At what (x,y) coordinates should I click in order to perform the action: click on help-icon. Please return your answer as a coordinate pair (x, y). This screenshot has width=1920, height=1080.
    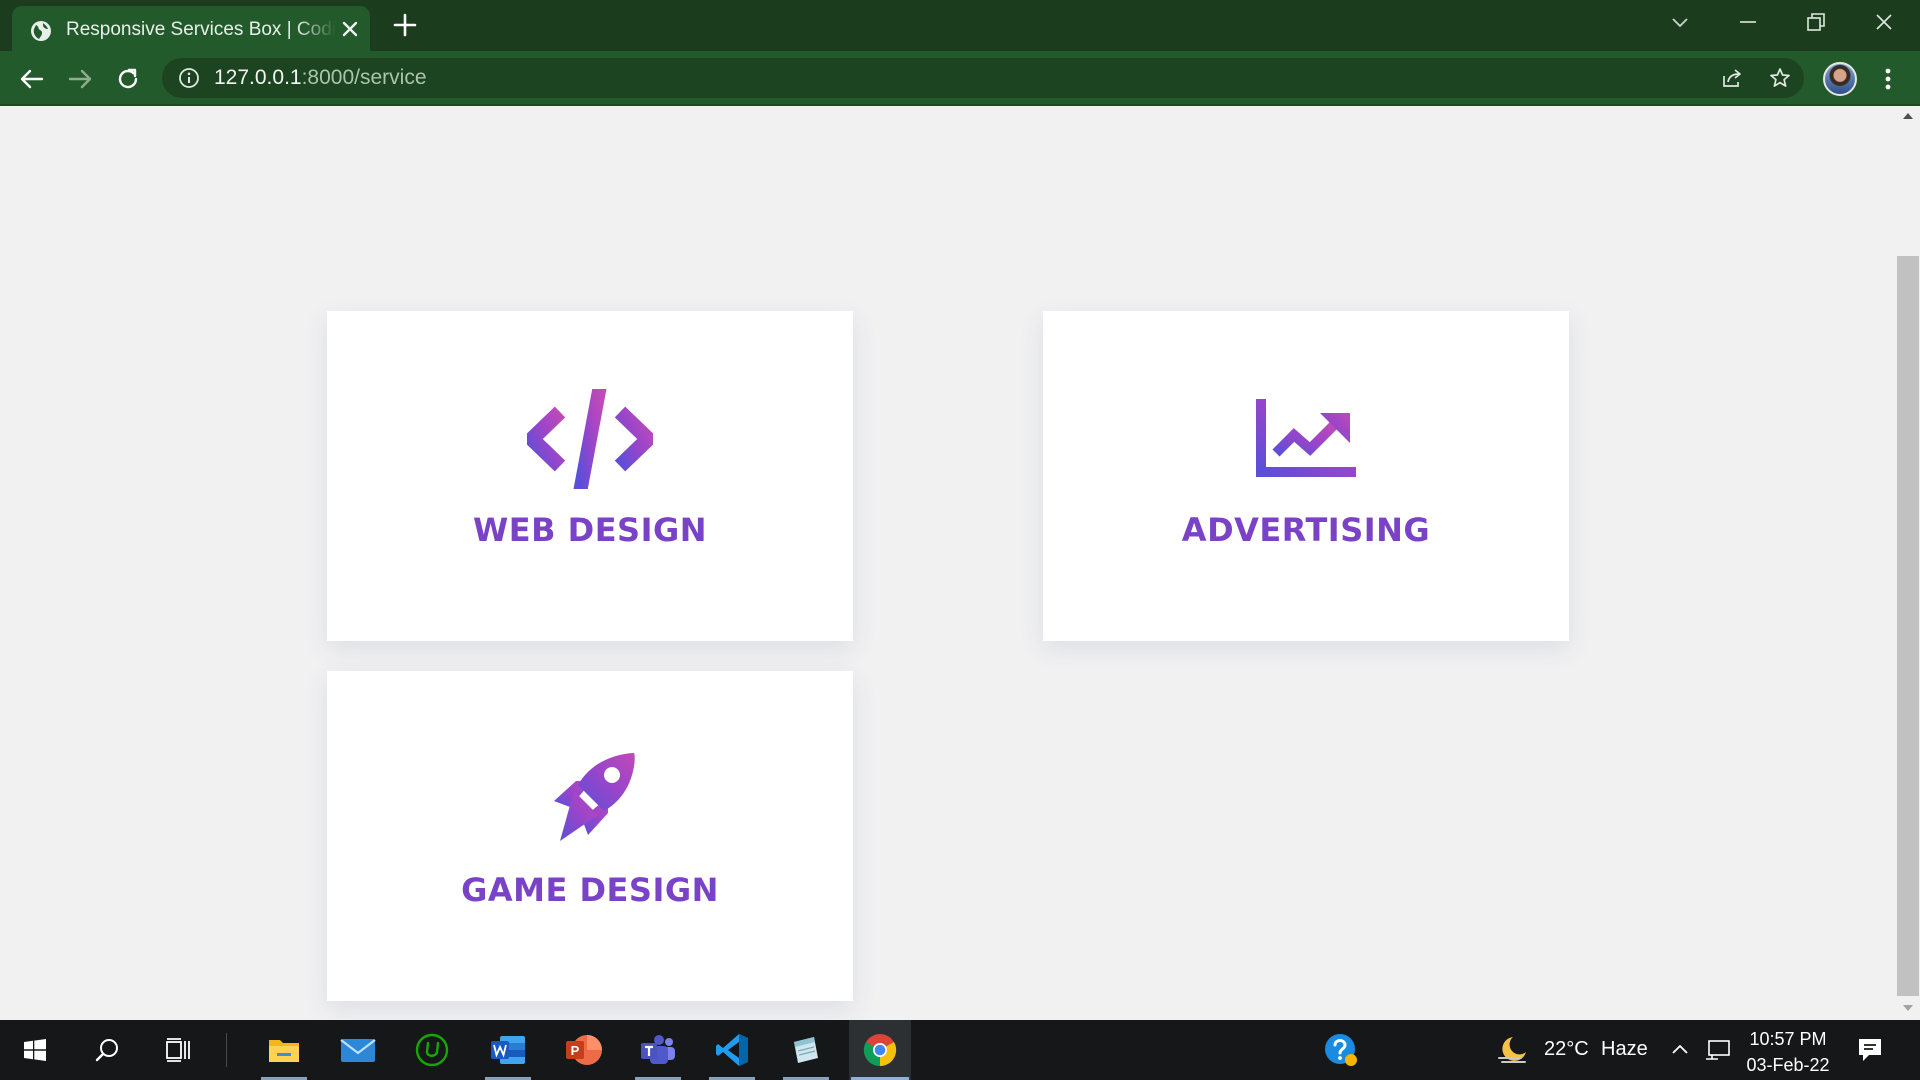
    Looking at the image, I should click on (1341, 1050).